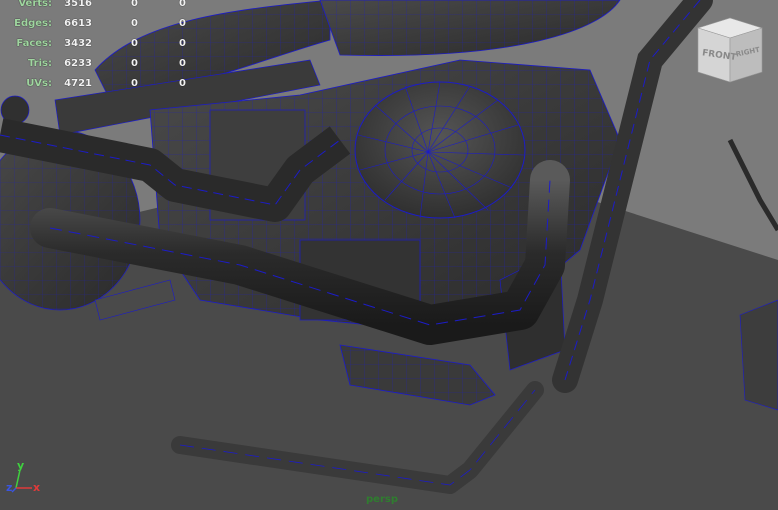 This screenshot has width=778, height=510. I want to click on axis-z-line, so click(14, 490).